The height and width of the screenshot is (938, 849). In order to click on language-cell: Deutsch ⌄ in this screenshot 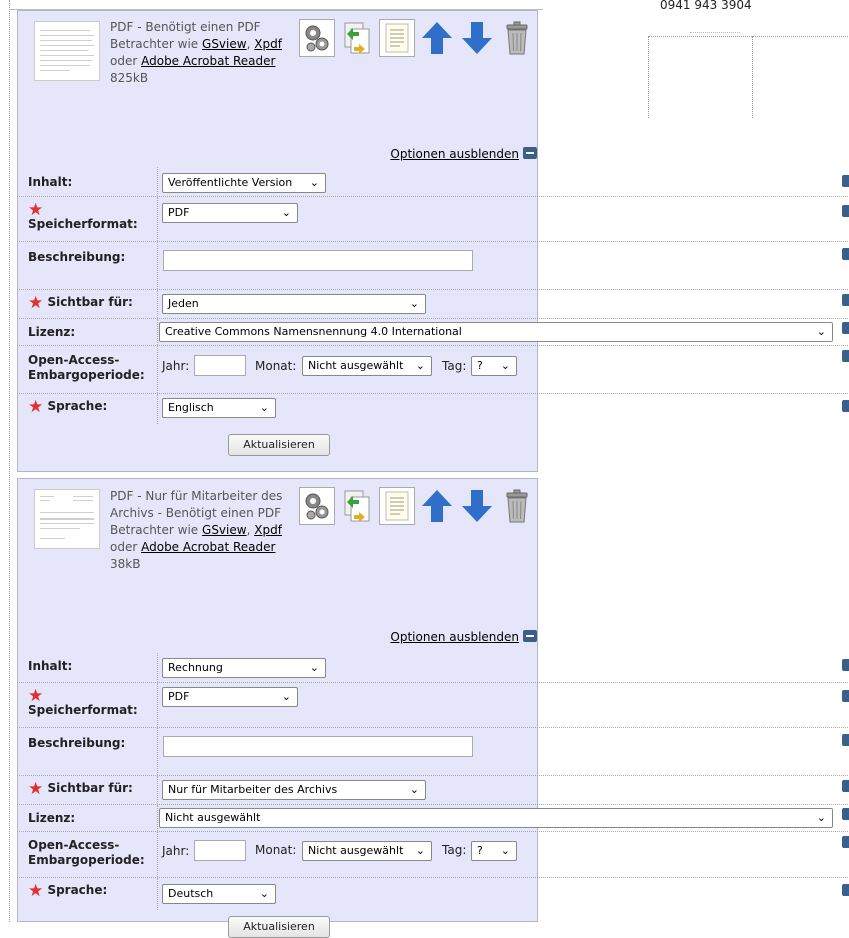, I will do `click(216, 894)`.